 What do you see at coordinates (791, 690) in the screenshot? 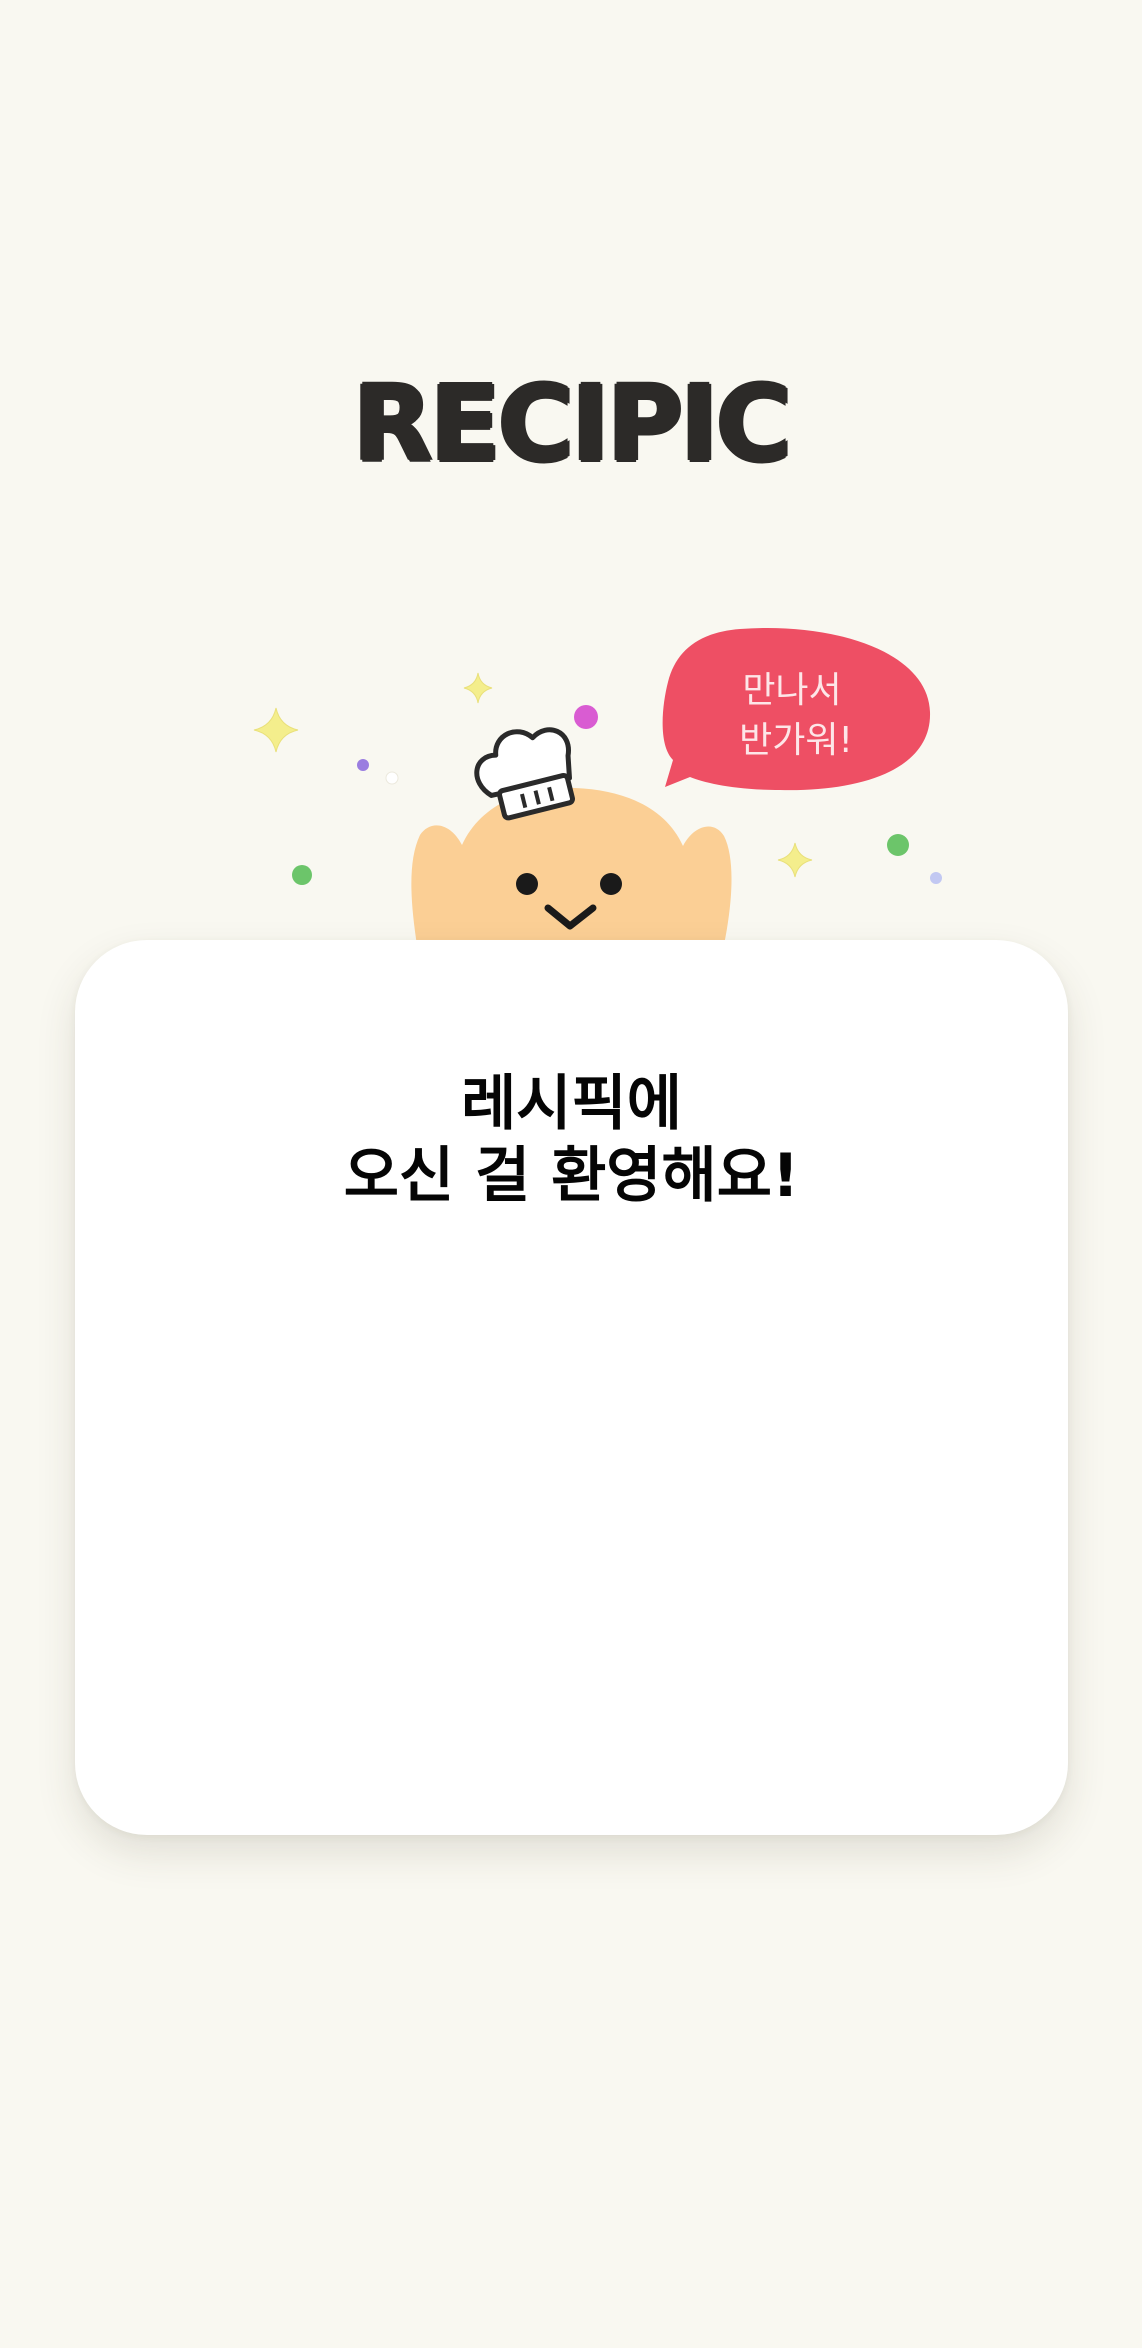
I see `speech-bubble-line1: 만나서` at bounding box center [791, 690].